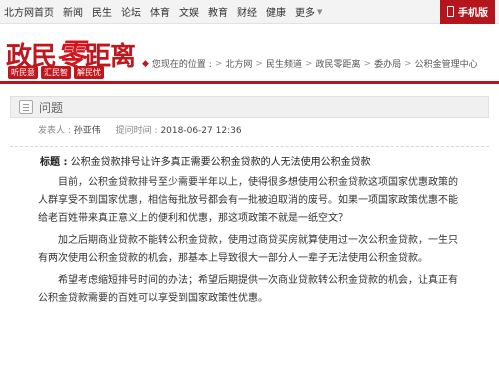 This screenshot has width=499, height=381. I want to click on question-header: 问题, so click(249, 107).